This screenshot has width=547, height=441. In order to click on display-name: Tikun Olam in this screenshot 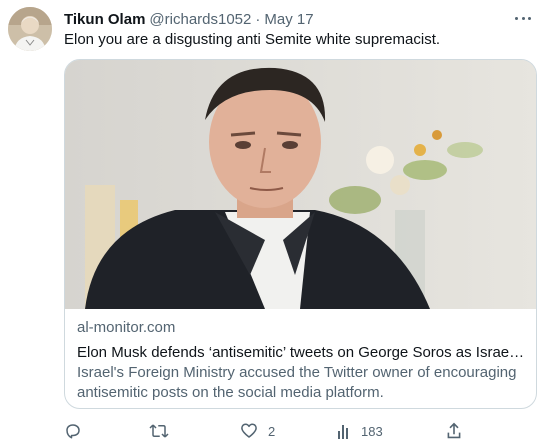, I will do `click(104, 19)`.